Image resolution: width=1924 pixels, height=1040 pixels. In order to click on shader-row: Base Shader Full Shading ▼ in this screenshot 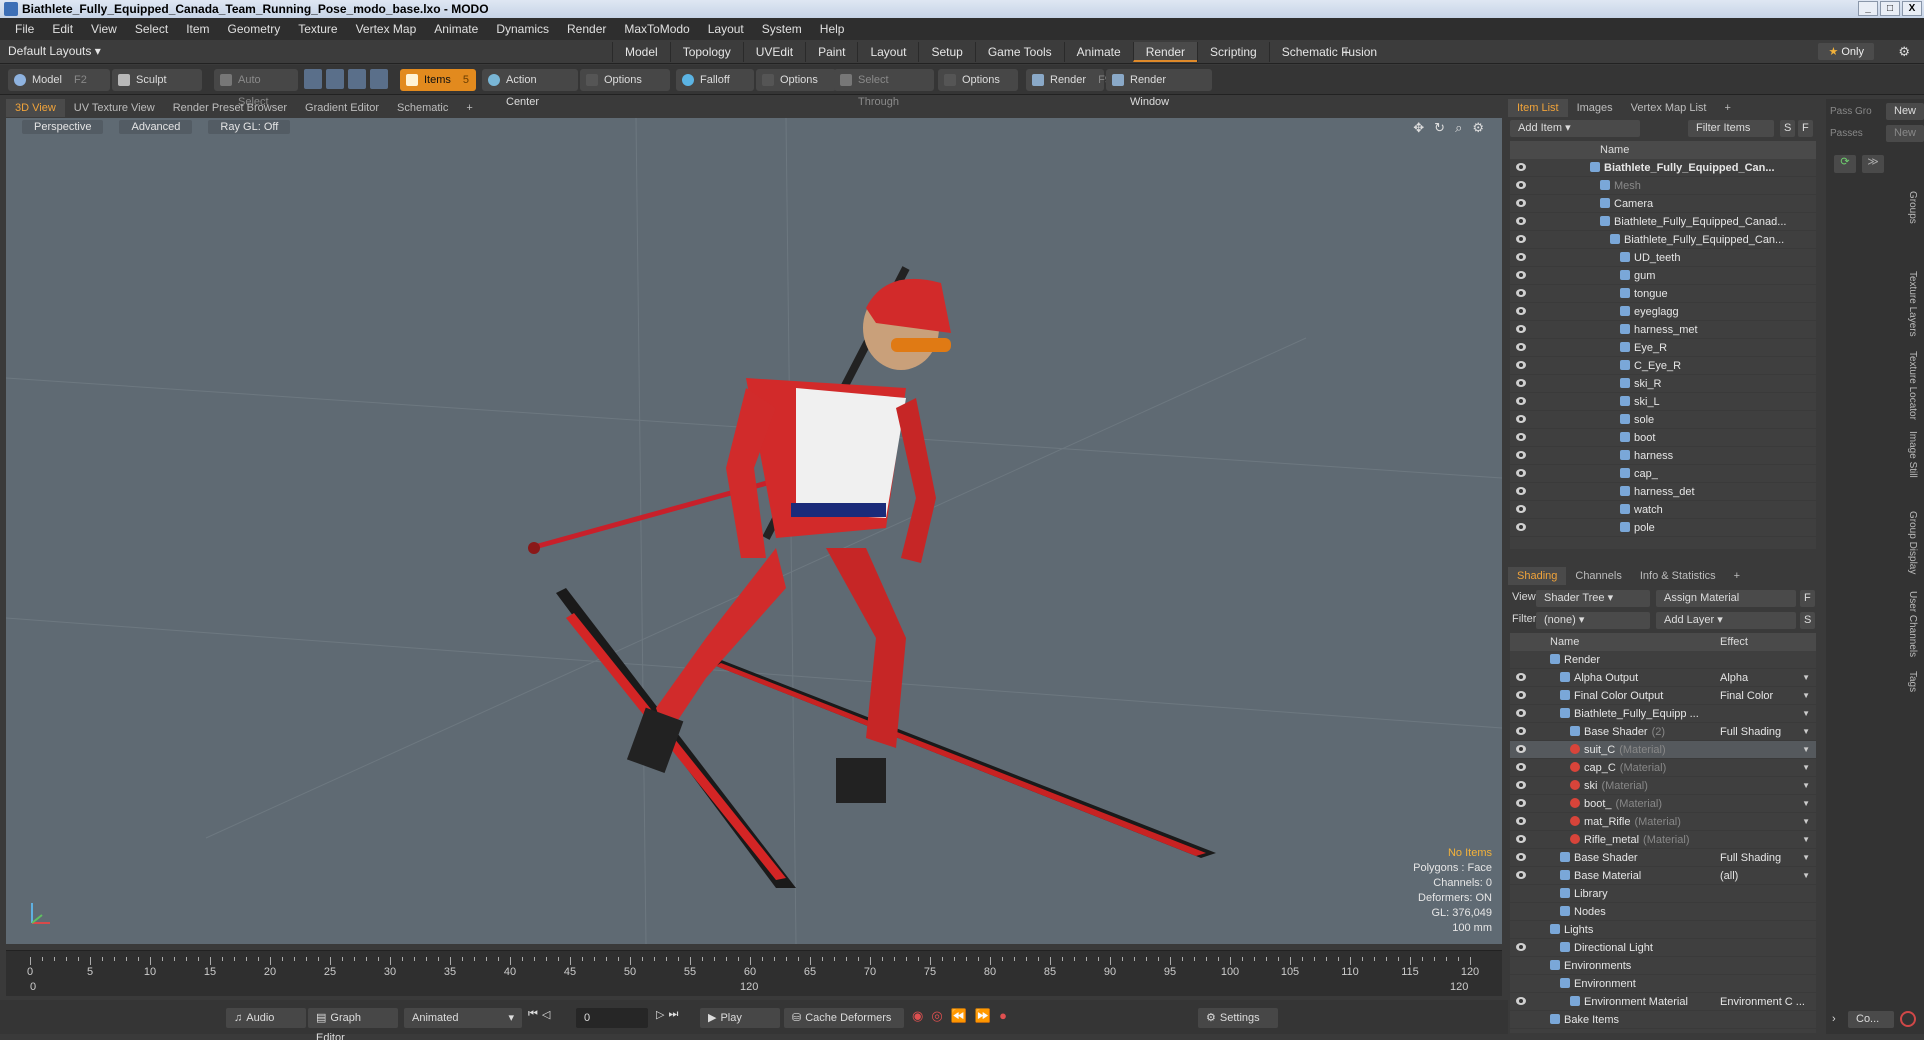, I will do `click(1663, 858)`.